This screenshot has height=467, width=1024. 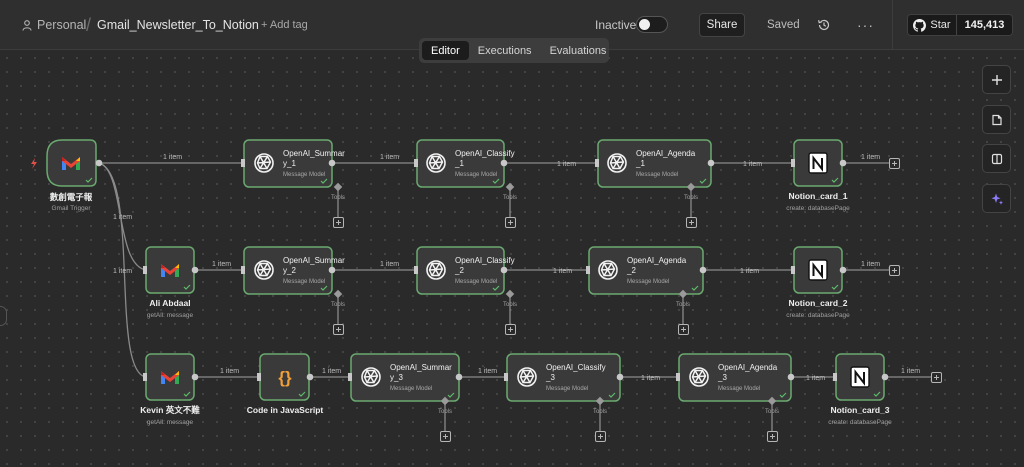 What do you see at coordinates (735, 384) in the screenshot?
I see `node-openai-agenda-3: OpenAI_Agenda _3 Message Model Tools` at bounding box center [735, 384].